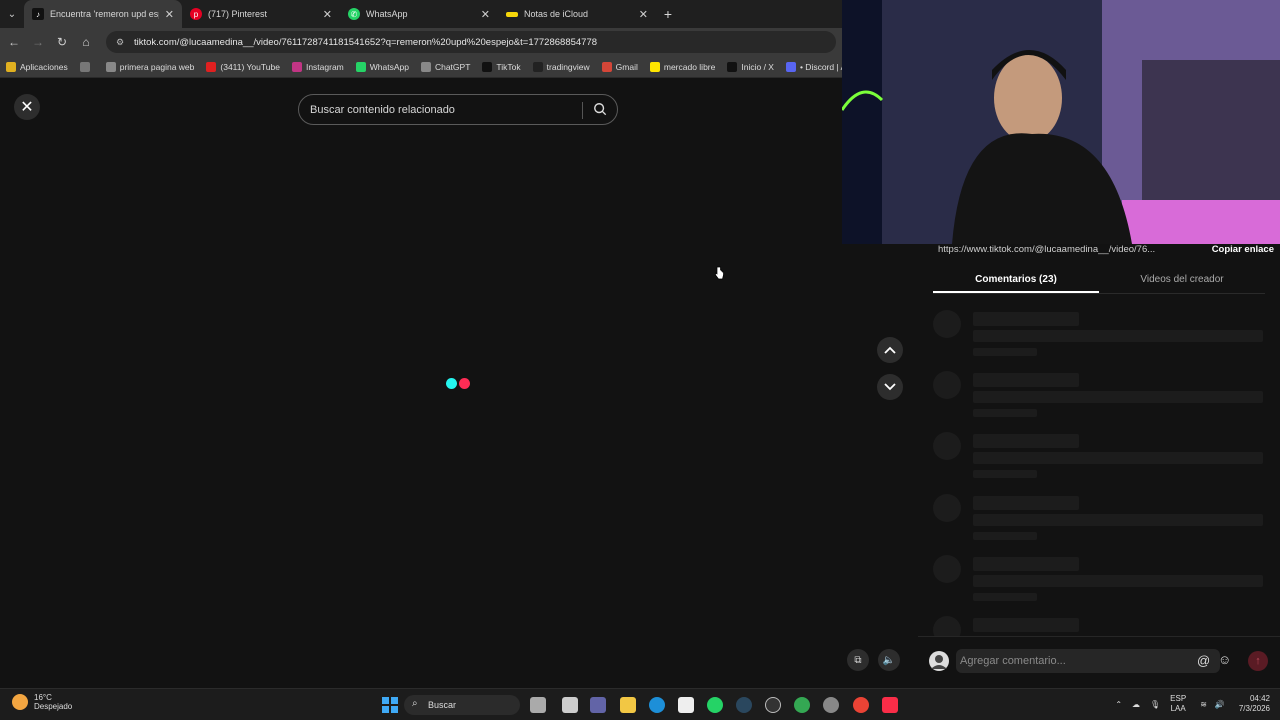 This screenshot has width=1280, height=720. What do you see at coordinates (813, 66) in the screenshot?
I see `bookmark-item: • Discord | Amigos` at bounding box center [813, 66].